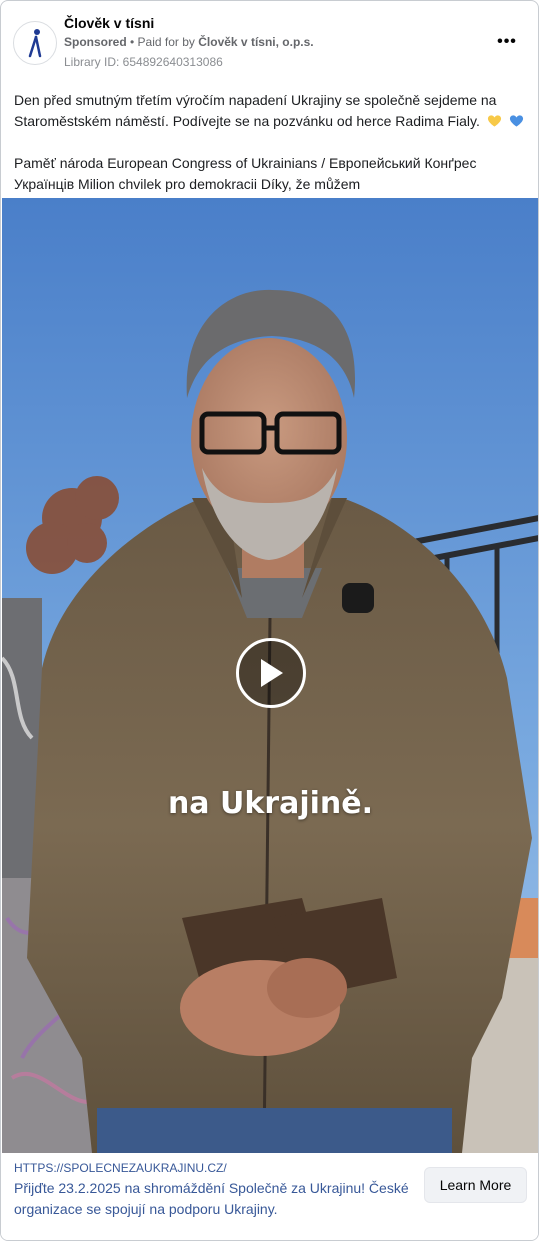 This screenshot has height=1241, width=539. I want to click on yellow-heart-icon, so click(494, 121).